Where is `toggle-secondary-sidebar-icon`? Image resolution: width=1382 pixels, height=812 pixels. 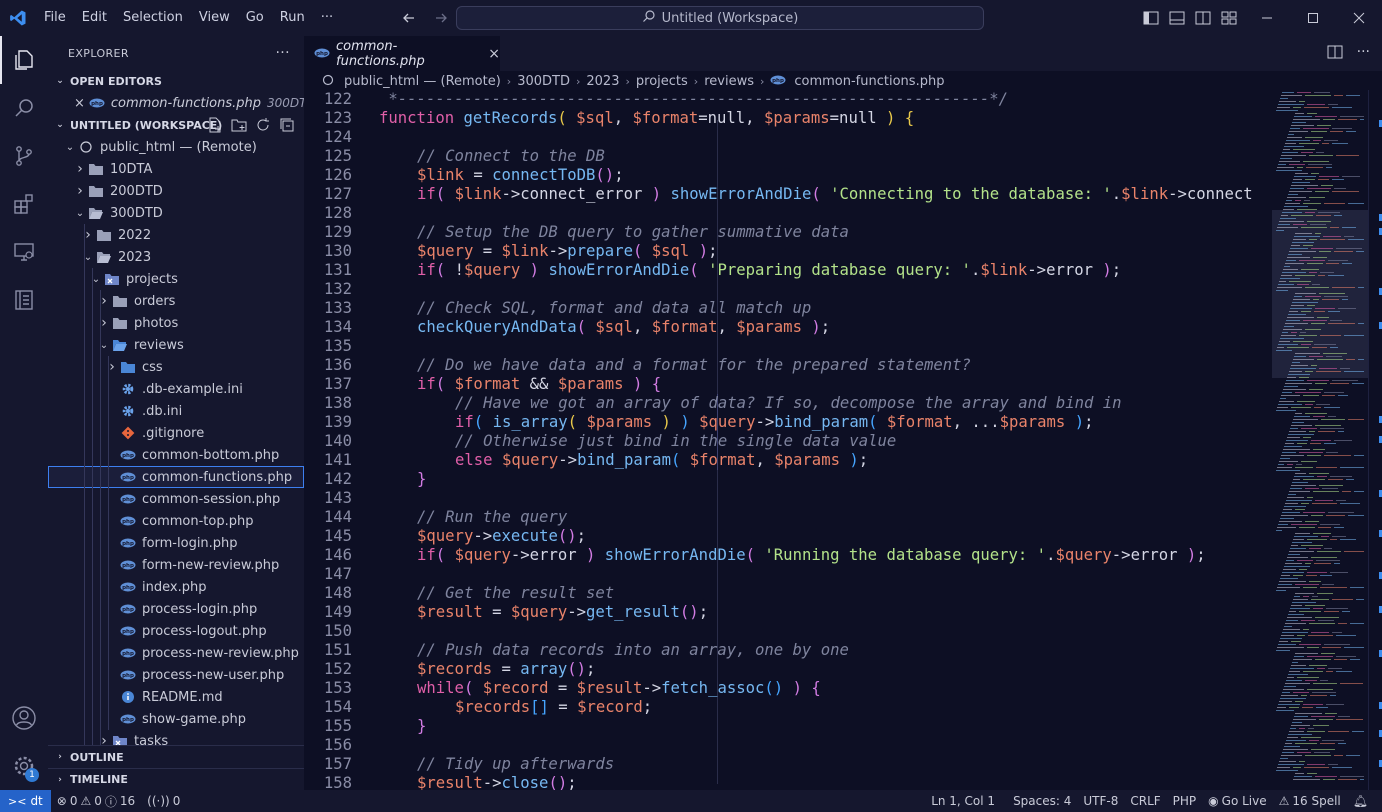 toggle-secondary-sidebar-icon is located at coordinates (1203, 18).